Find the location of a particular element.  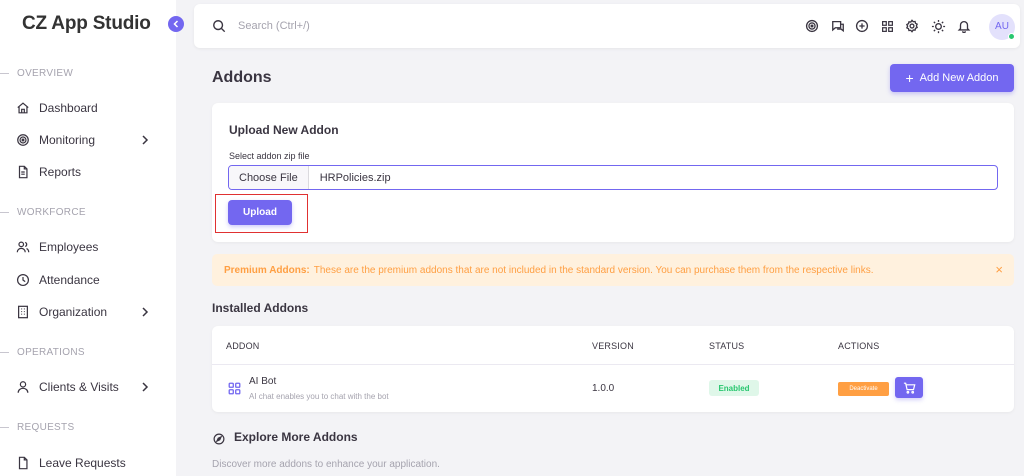

apps-grid-icon is located at coordinates (887, 26).